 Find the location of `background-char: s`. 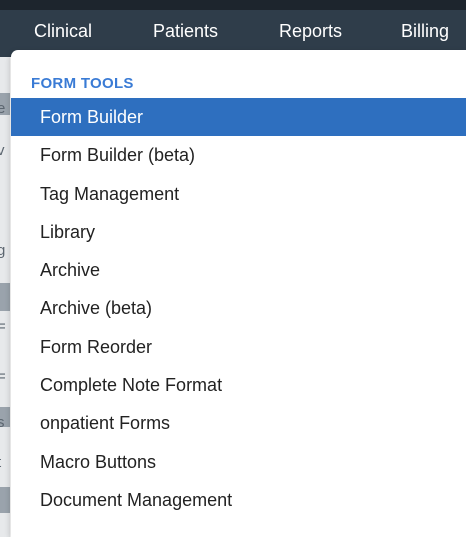

background-char: s is located at coordinates (2, 422).